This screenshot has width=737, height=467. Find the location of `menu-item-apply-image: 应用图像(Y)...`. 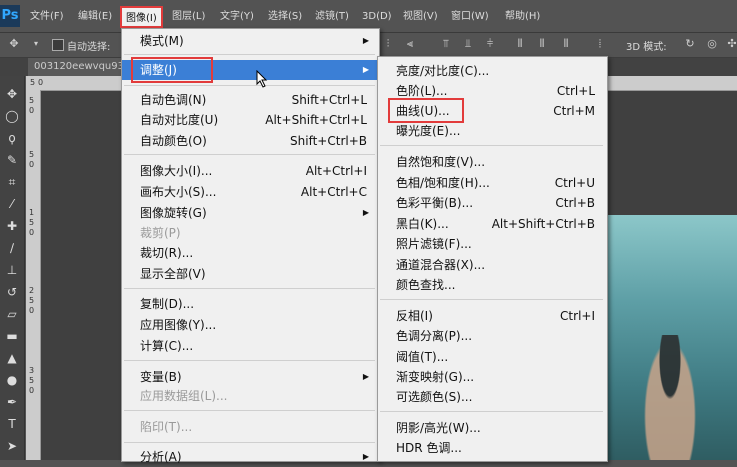

menu-item-apply-image: 应用图像(Y)... is located at coordinates (249, 325).